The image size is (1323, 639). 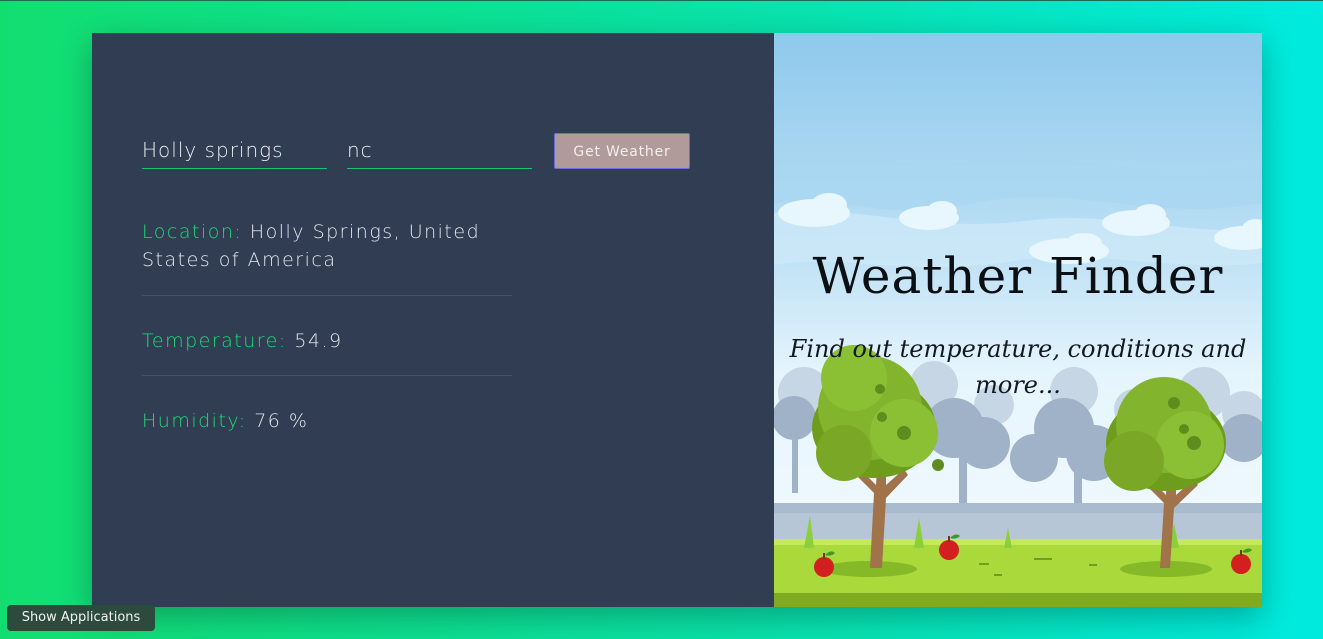 What do you see at coordinates (439, 151) in the screenshot?
I see `country-input: nc` at bounding box center [439, 151].